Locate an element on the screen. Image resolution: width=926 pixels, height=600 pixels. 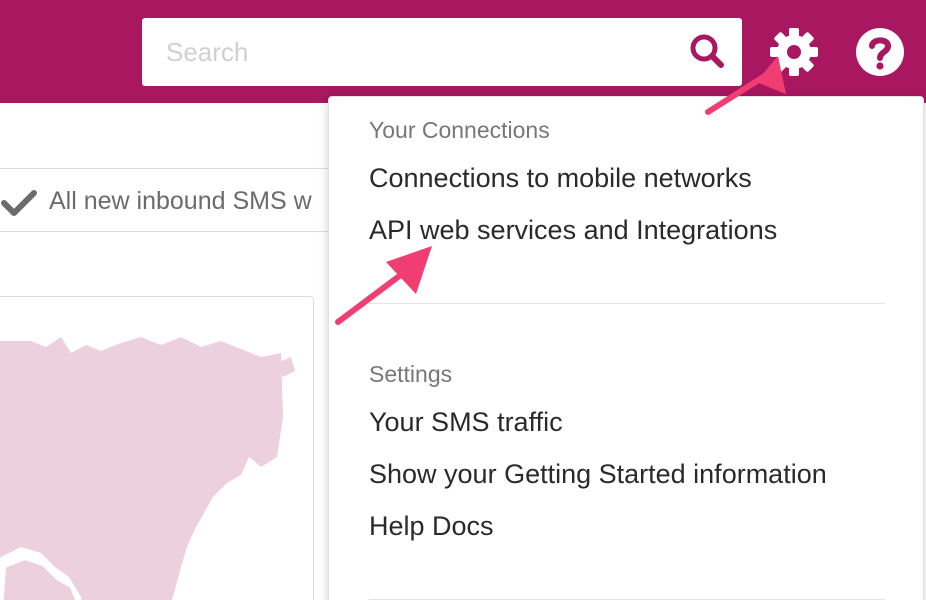
menu-item-help-docs: Help Docs is located at coordinates (431, 526).